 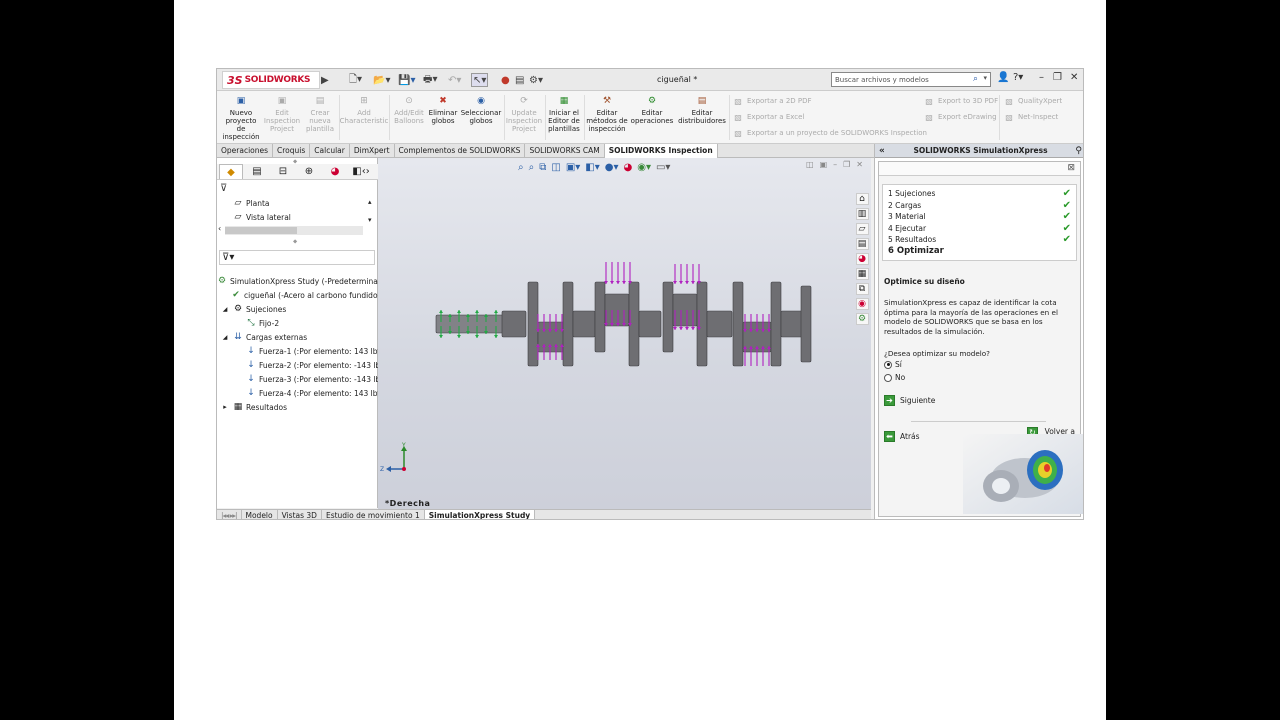 What do you see at coordinates (862, 304) in the screenshot?
I see `forum-icon: ◉` at bounding box center [862, 304].